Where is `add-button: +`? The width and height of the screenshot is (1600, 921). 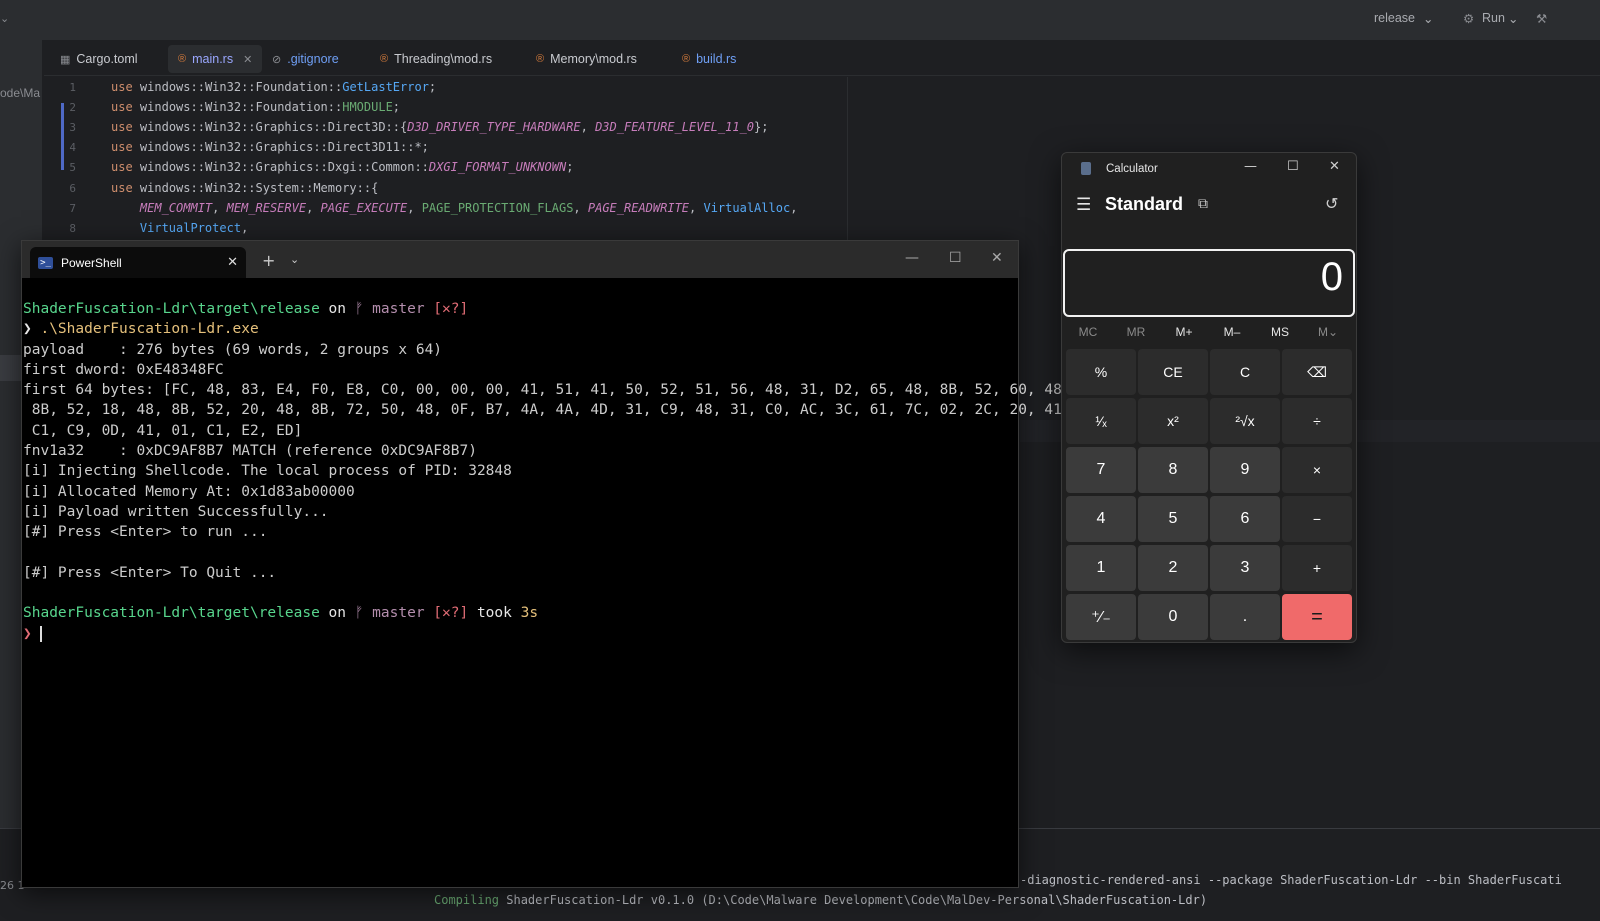
add-button: + is located at coordinates (1317, 568).